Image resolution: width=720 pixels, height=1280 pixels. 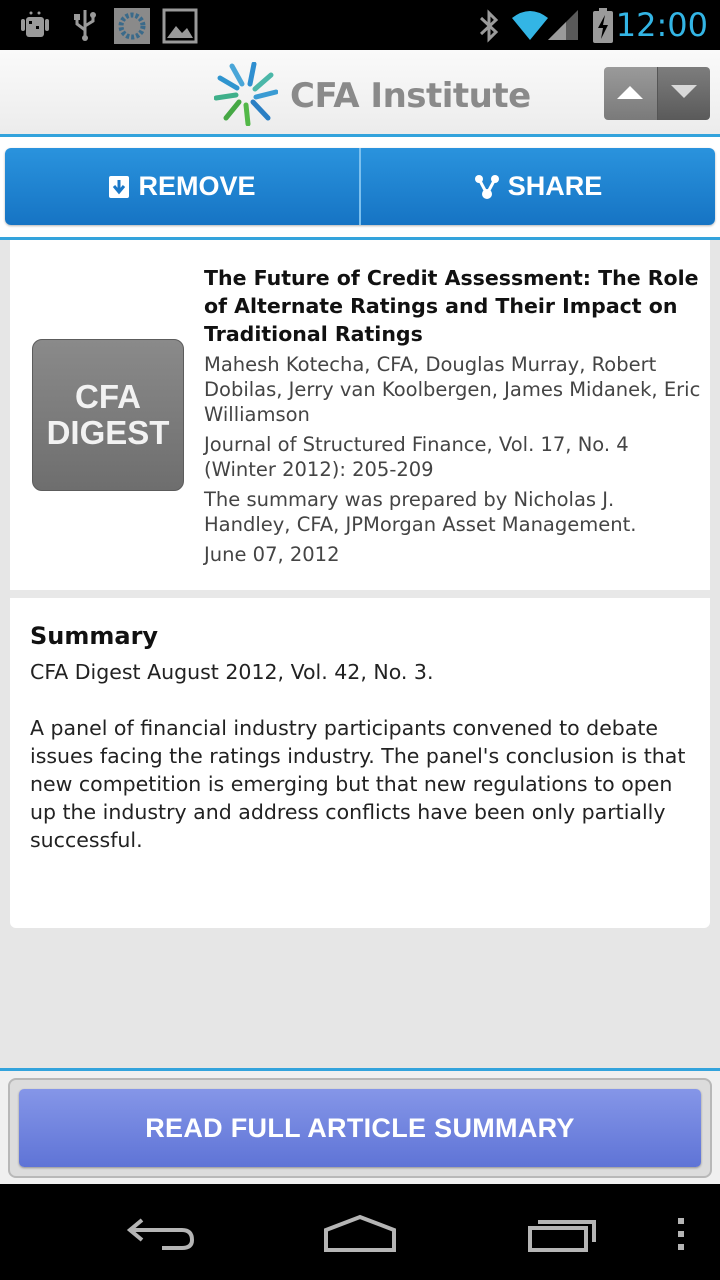 What do you see at coordinates (108, 396) in the screenshot?
I see `thumbnail-line1: CFA` at bounding box center [108, 396].